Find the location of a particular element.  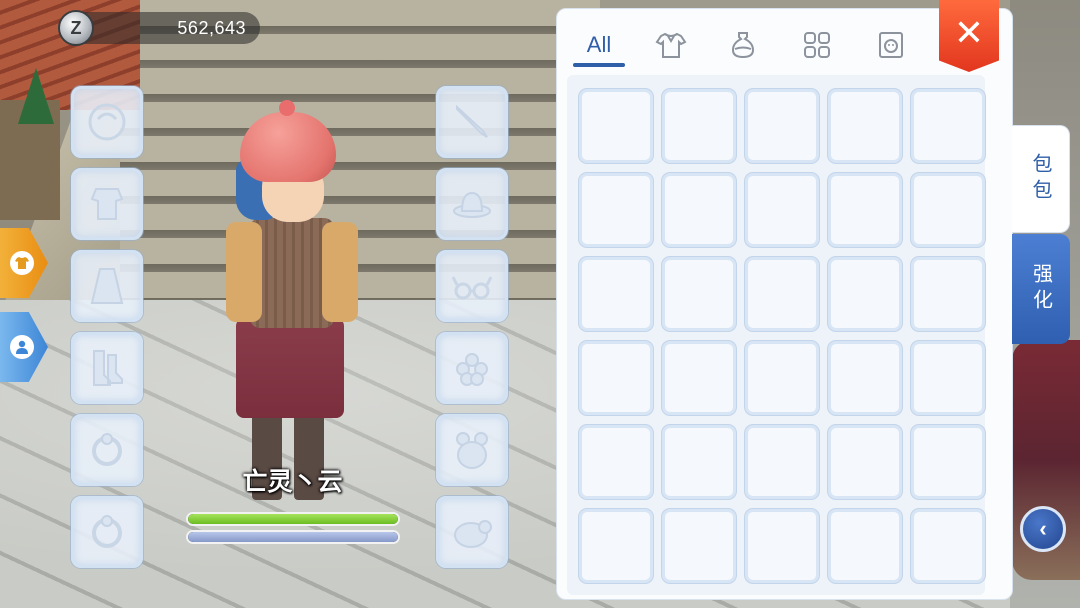

collapse-panel-button: ‹ is located at coordinates (1043, 529).